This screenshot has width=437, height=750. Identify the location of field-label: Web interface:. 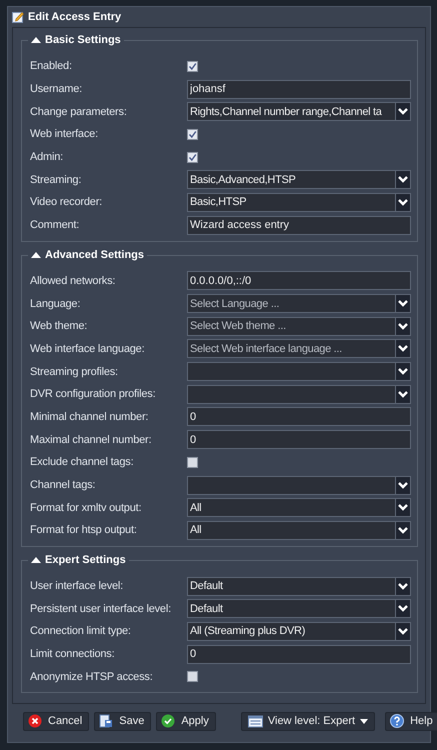
(64, 134).